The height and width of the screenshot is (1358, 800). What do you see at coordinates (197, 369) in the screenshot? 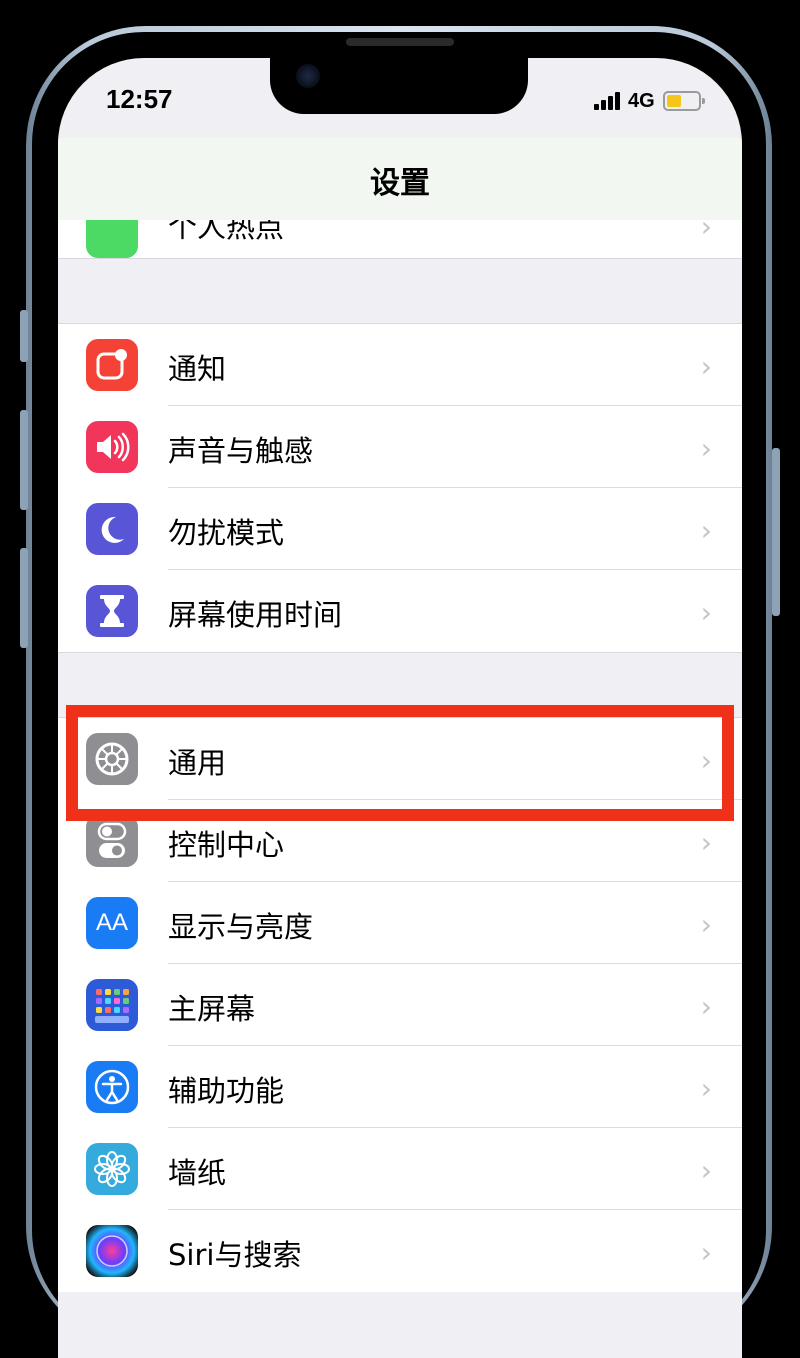
I see `settings-row-label: 通知` at bounding box center [197, 369].